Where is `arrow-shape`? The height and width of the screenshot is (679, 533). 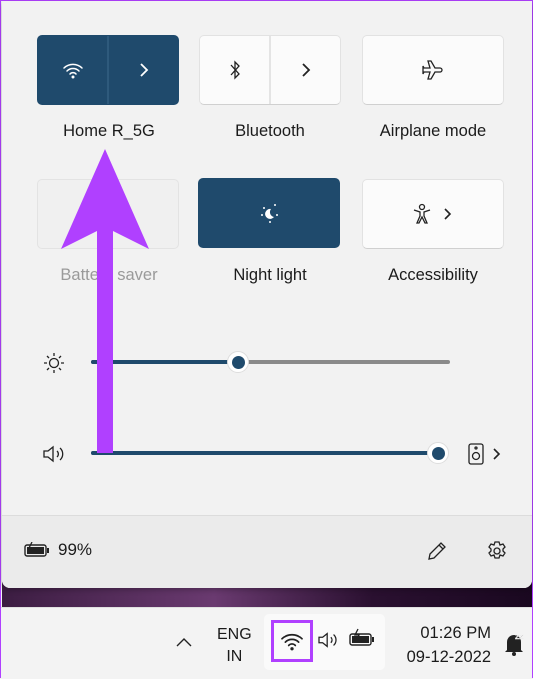
arrow-shape is located at coordinates (105, 301).